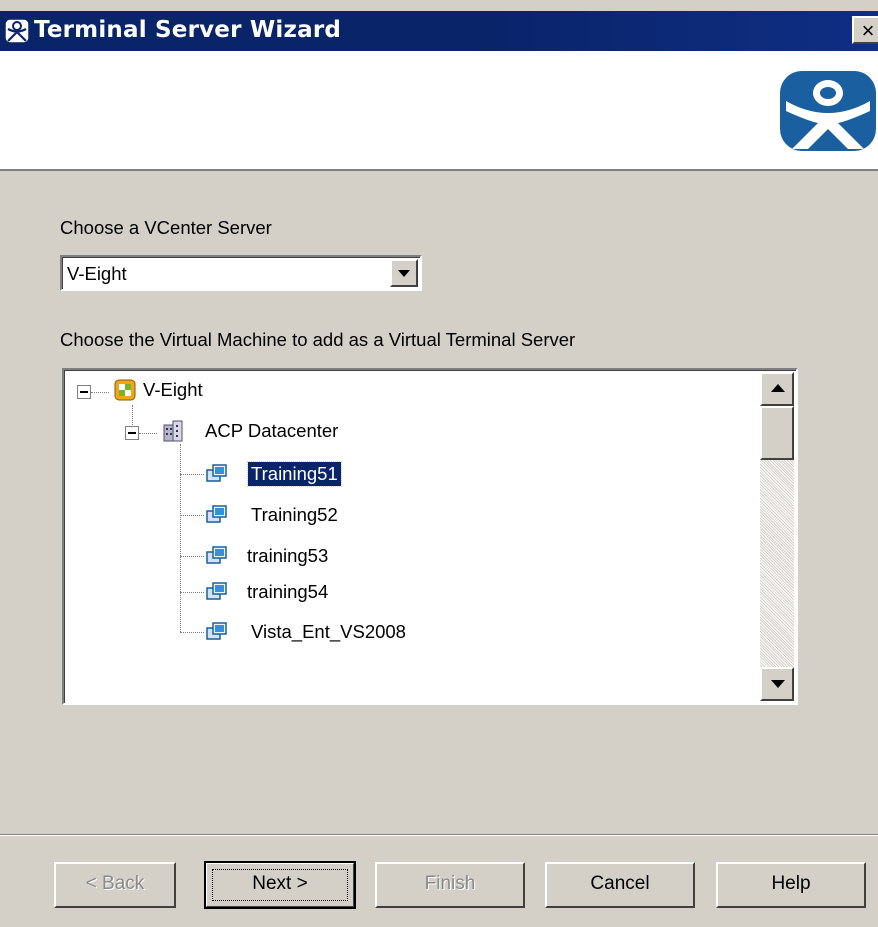 Image resolution: width=878 pixels, height=927 pixels. What do you see at coordinates (188, 30) in the screenshot?
I see `window-title: Terminal Server Wizard` at bounding box center [188, 30].